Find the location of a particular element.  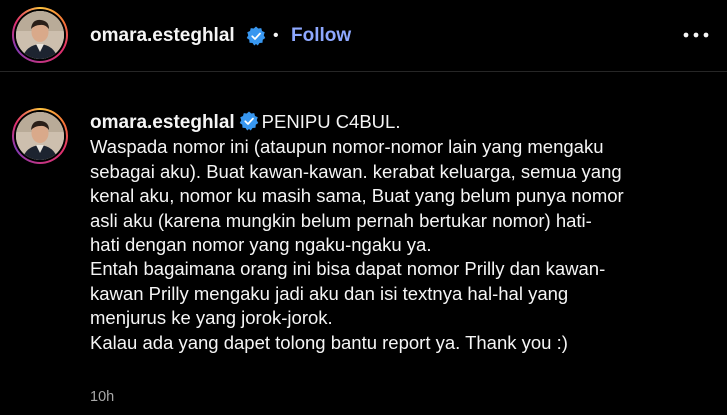

caption-avatar-photo is located at coordinates (40, 136).